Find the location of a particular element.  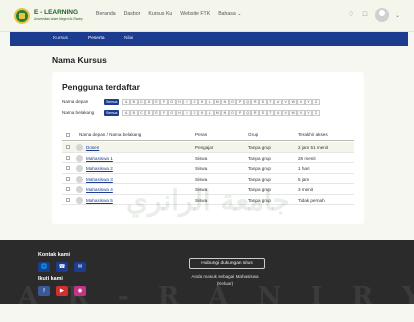

last-name-letter-e: E is located at coordinates (156, 112).